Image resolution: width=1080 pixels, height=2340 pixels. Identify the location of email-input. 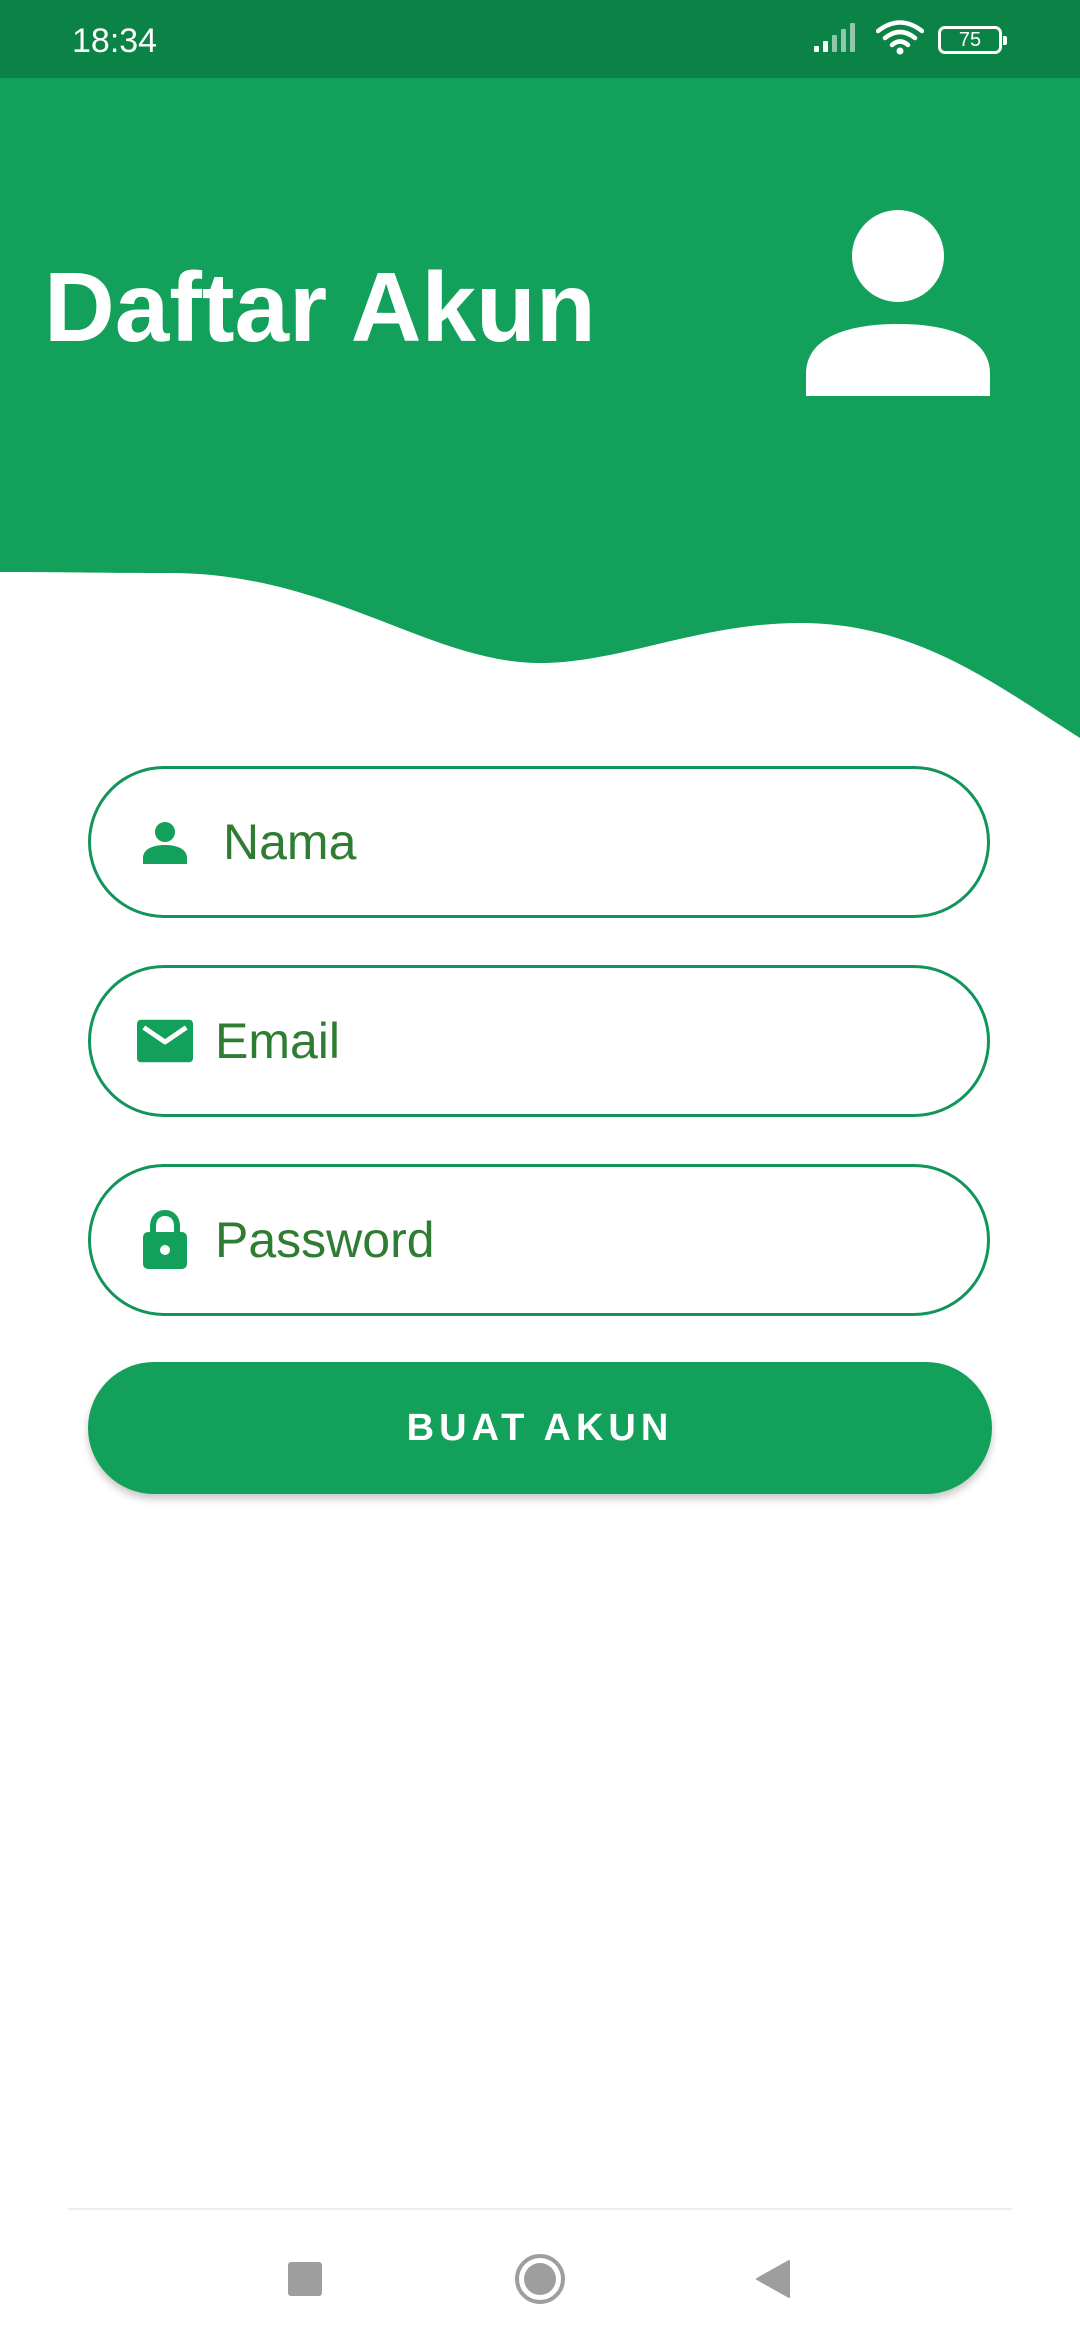
(585, 1041).